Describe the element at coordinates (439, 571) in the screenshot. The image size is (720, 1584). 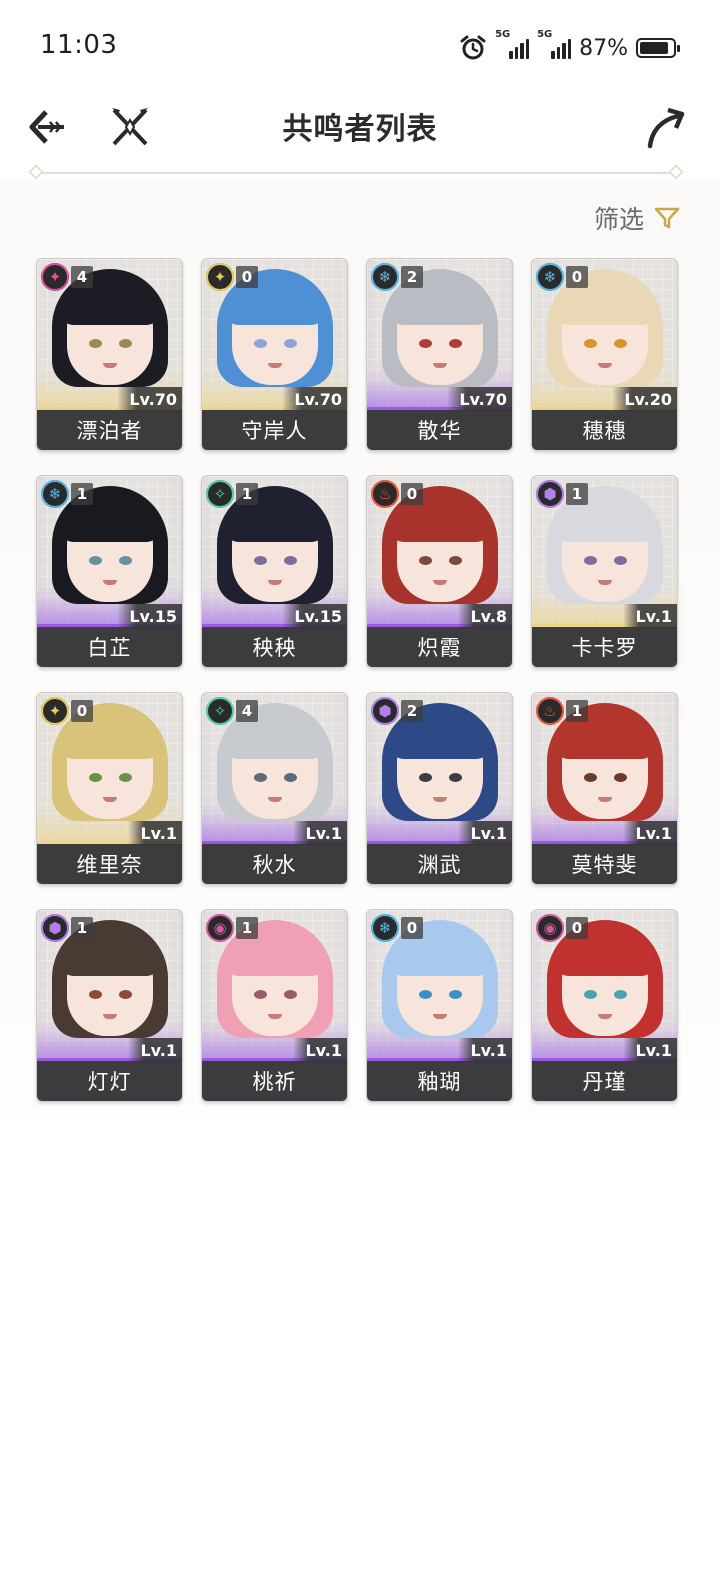
I see `character-card: ♨ 0 Lv.8 炽霞` at that location.